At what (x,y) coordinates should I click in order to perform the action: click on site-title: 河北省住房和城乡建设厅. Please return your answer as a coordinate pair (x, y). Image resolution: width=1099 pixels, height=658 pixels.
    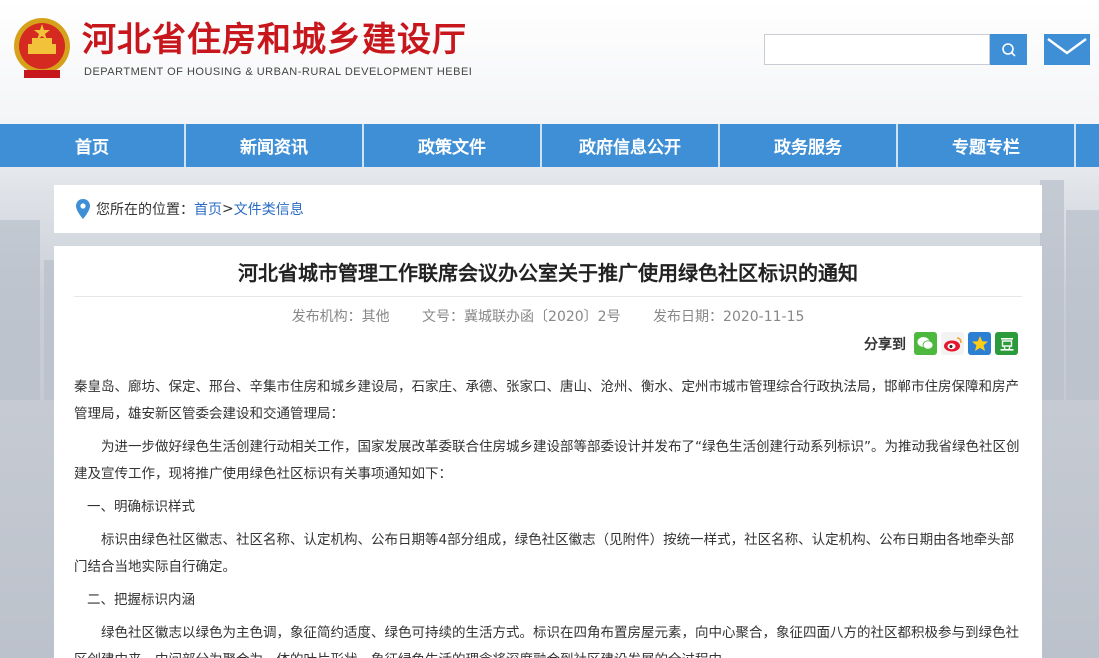
    Looking at the image, I should click on (274, 40).